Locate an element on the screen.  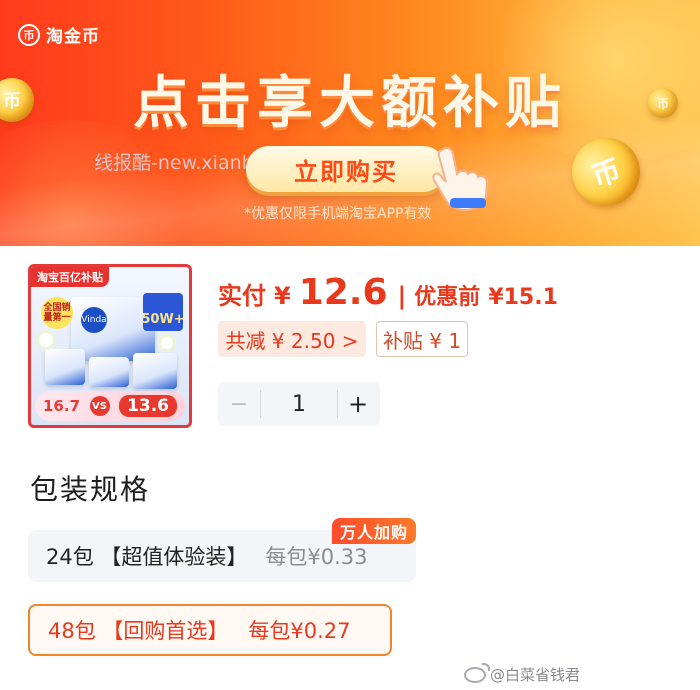
spec-unit-price: 每包¥0.33 is located at coordinates (316, 557).